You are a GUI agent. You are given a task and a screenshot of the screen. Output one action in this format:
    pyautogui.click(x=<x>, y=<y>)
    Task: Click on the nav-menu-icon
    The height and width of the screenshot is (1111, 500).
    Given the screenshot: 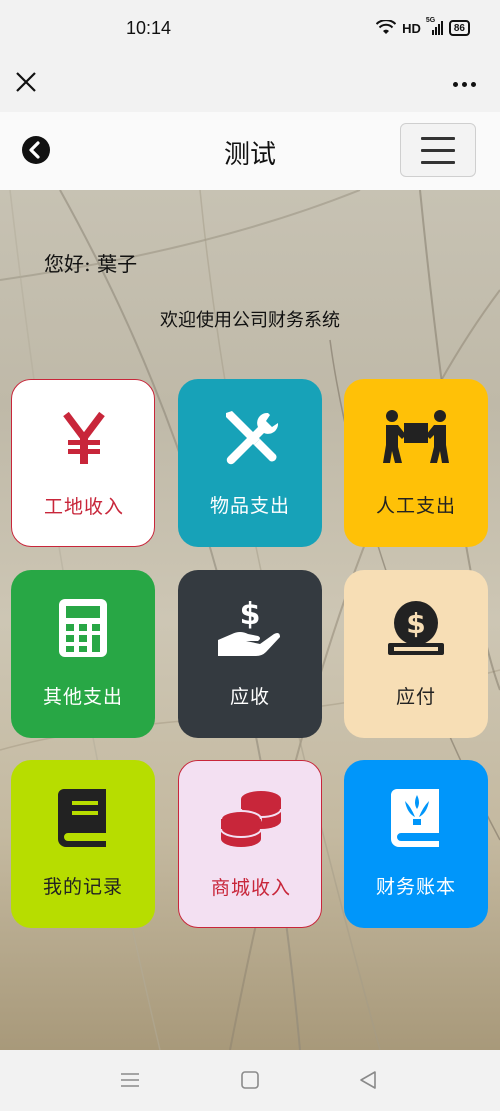 What is the action you would take?
    pyautogui.click(x=130, y=1082)
    